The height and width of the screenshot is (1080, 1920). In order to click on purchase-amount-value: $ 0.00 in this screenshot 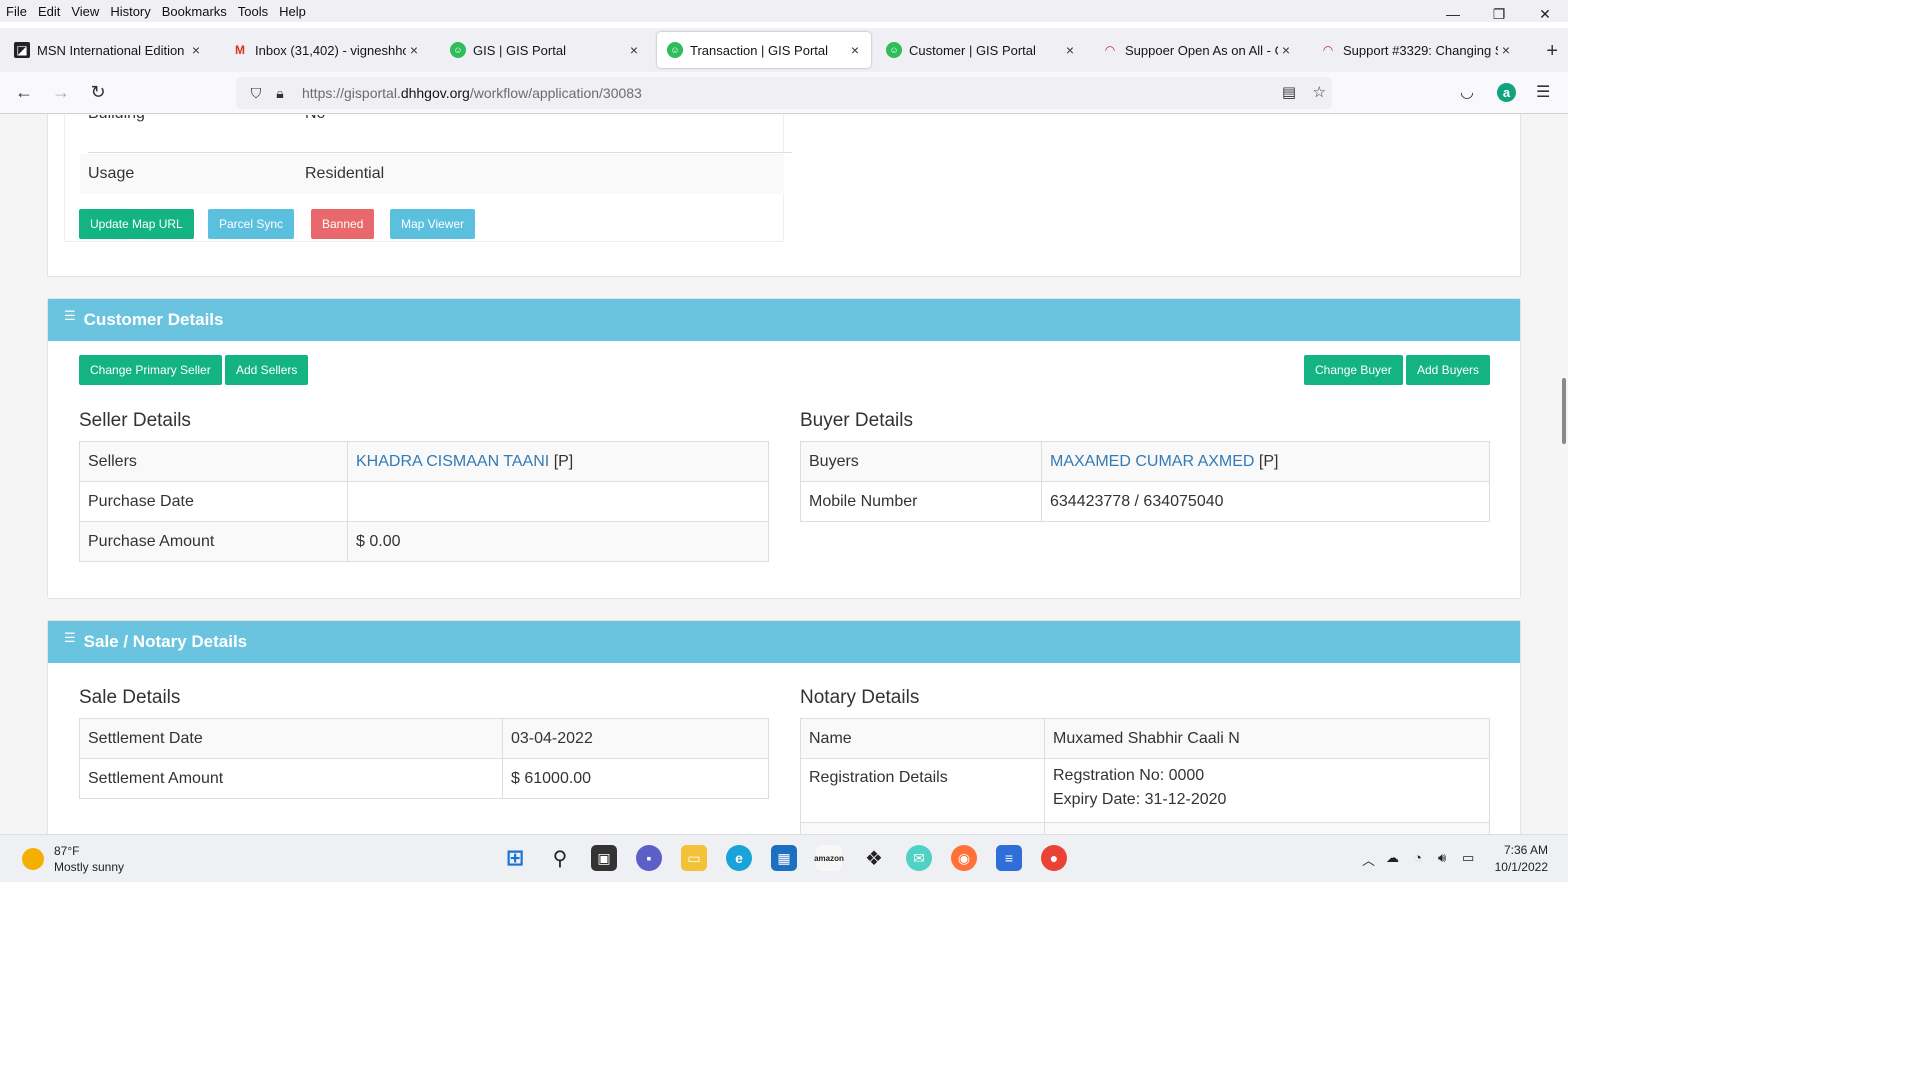, I will do `click(558, 541)`.